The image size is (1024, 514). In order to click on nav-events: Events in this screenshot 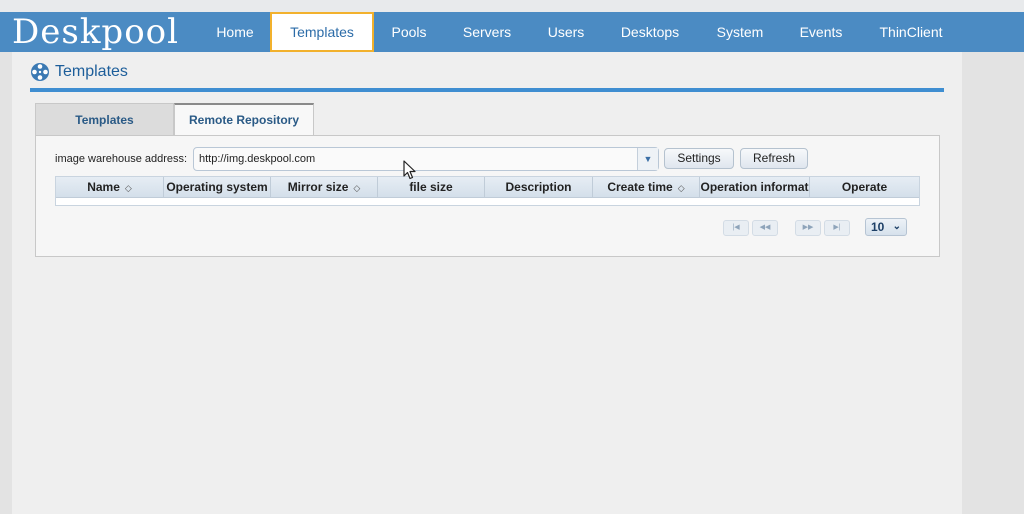, I will do `click(821, 32)`.